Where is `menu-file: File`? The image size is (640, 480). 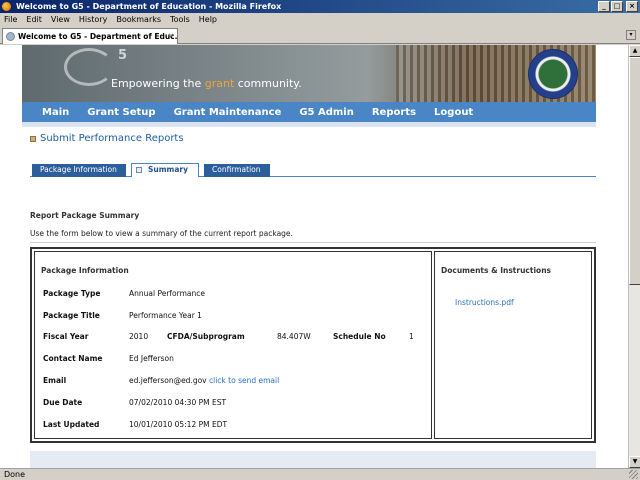 menu-file: File is located at coordinates (10, 19).